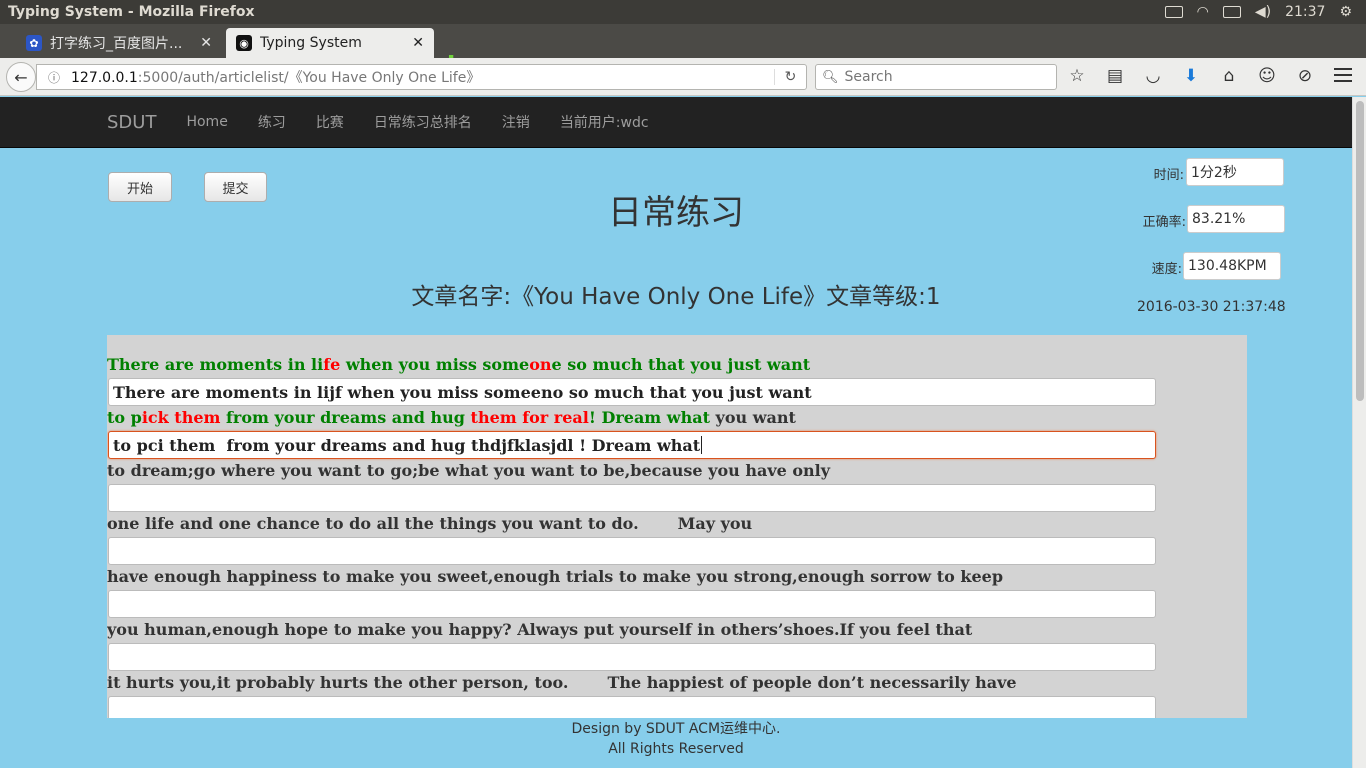  Describe the element at coordinates (1343, 77) in the screenshot. I see `hamburger-menu-icon` at that location.